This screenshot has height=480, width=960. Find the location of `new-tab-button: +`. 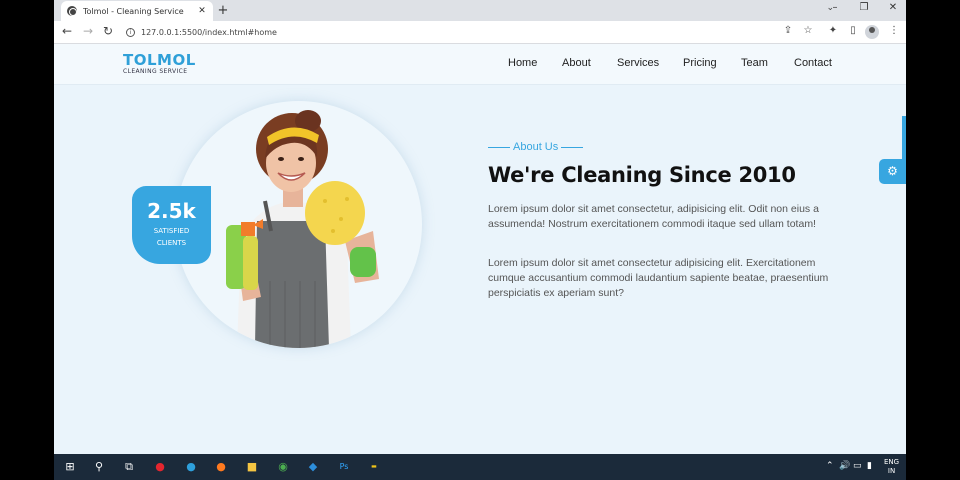

new-tab-button: + is located at coordinates (223, 10).